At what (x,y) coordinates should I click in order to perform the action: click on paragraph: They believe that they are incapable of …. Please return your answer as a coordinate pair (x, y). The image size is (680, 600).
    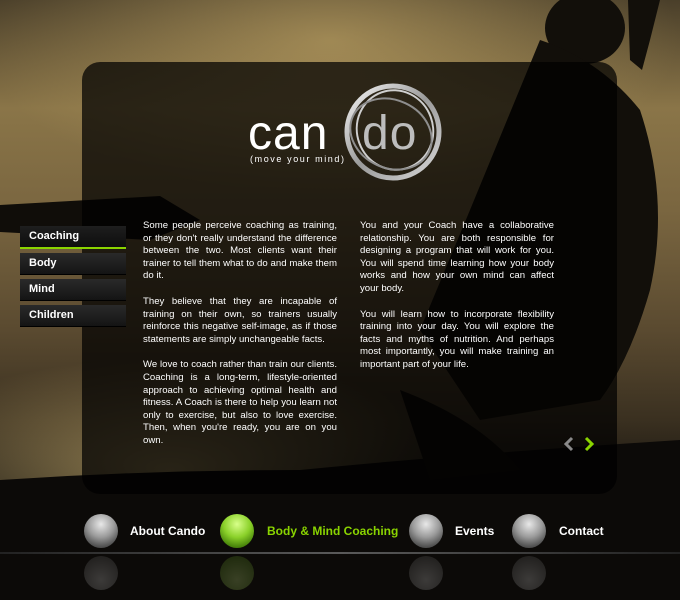
    Looking at the image, I should click on (240, 320).